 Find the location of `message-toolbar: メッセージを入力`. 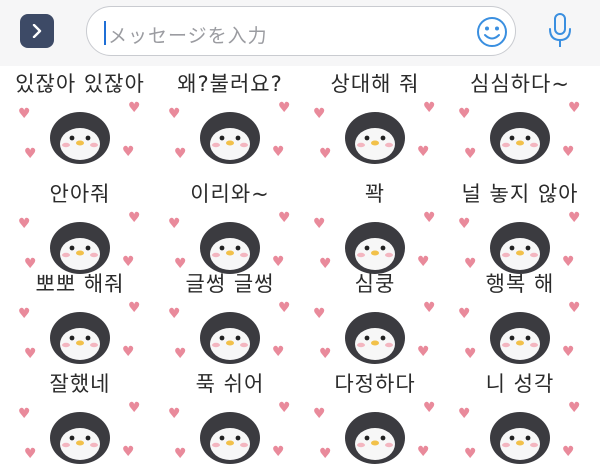

message-toolbar: メッセージを入力 is located at coordinates (300, 33).